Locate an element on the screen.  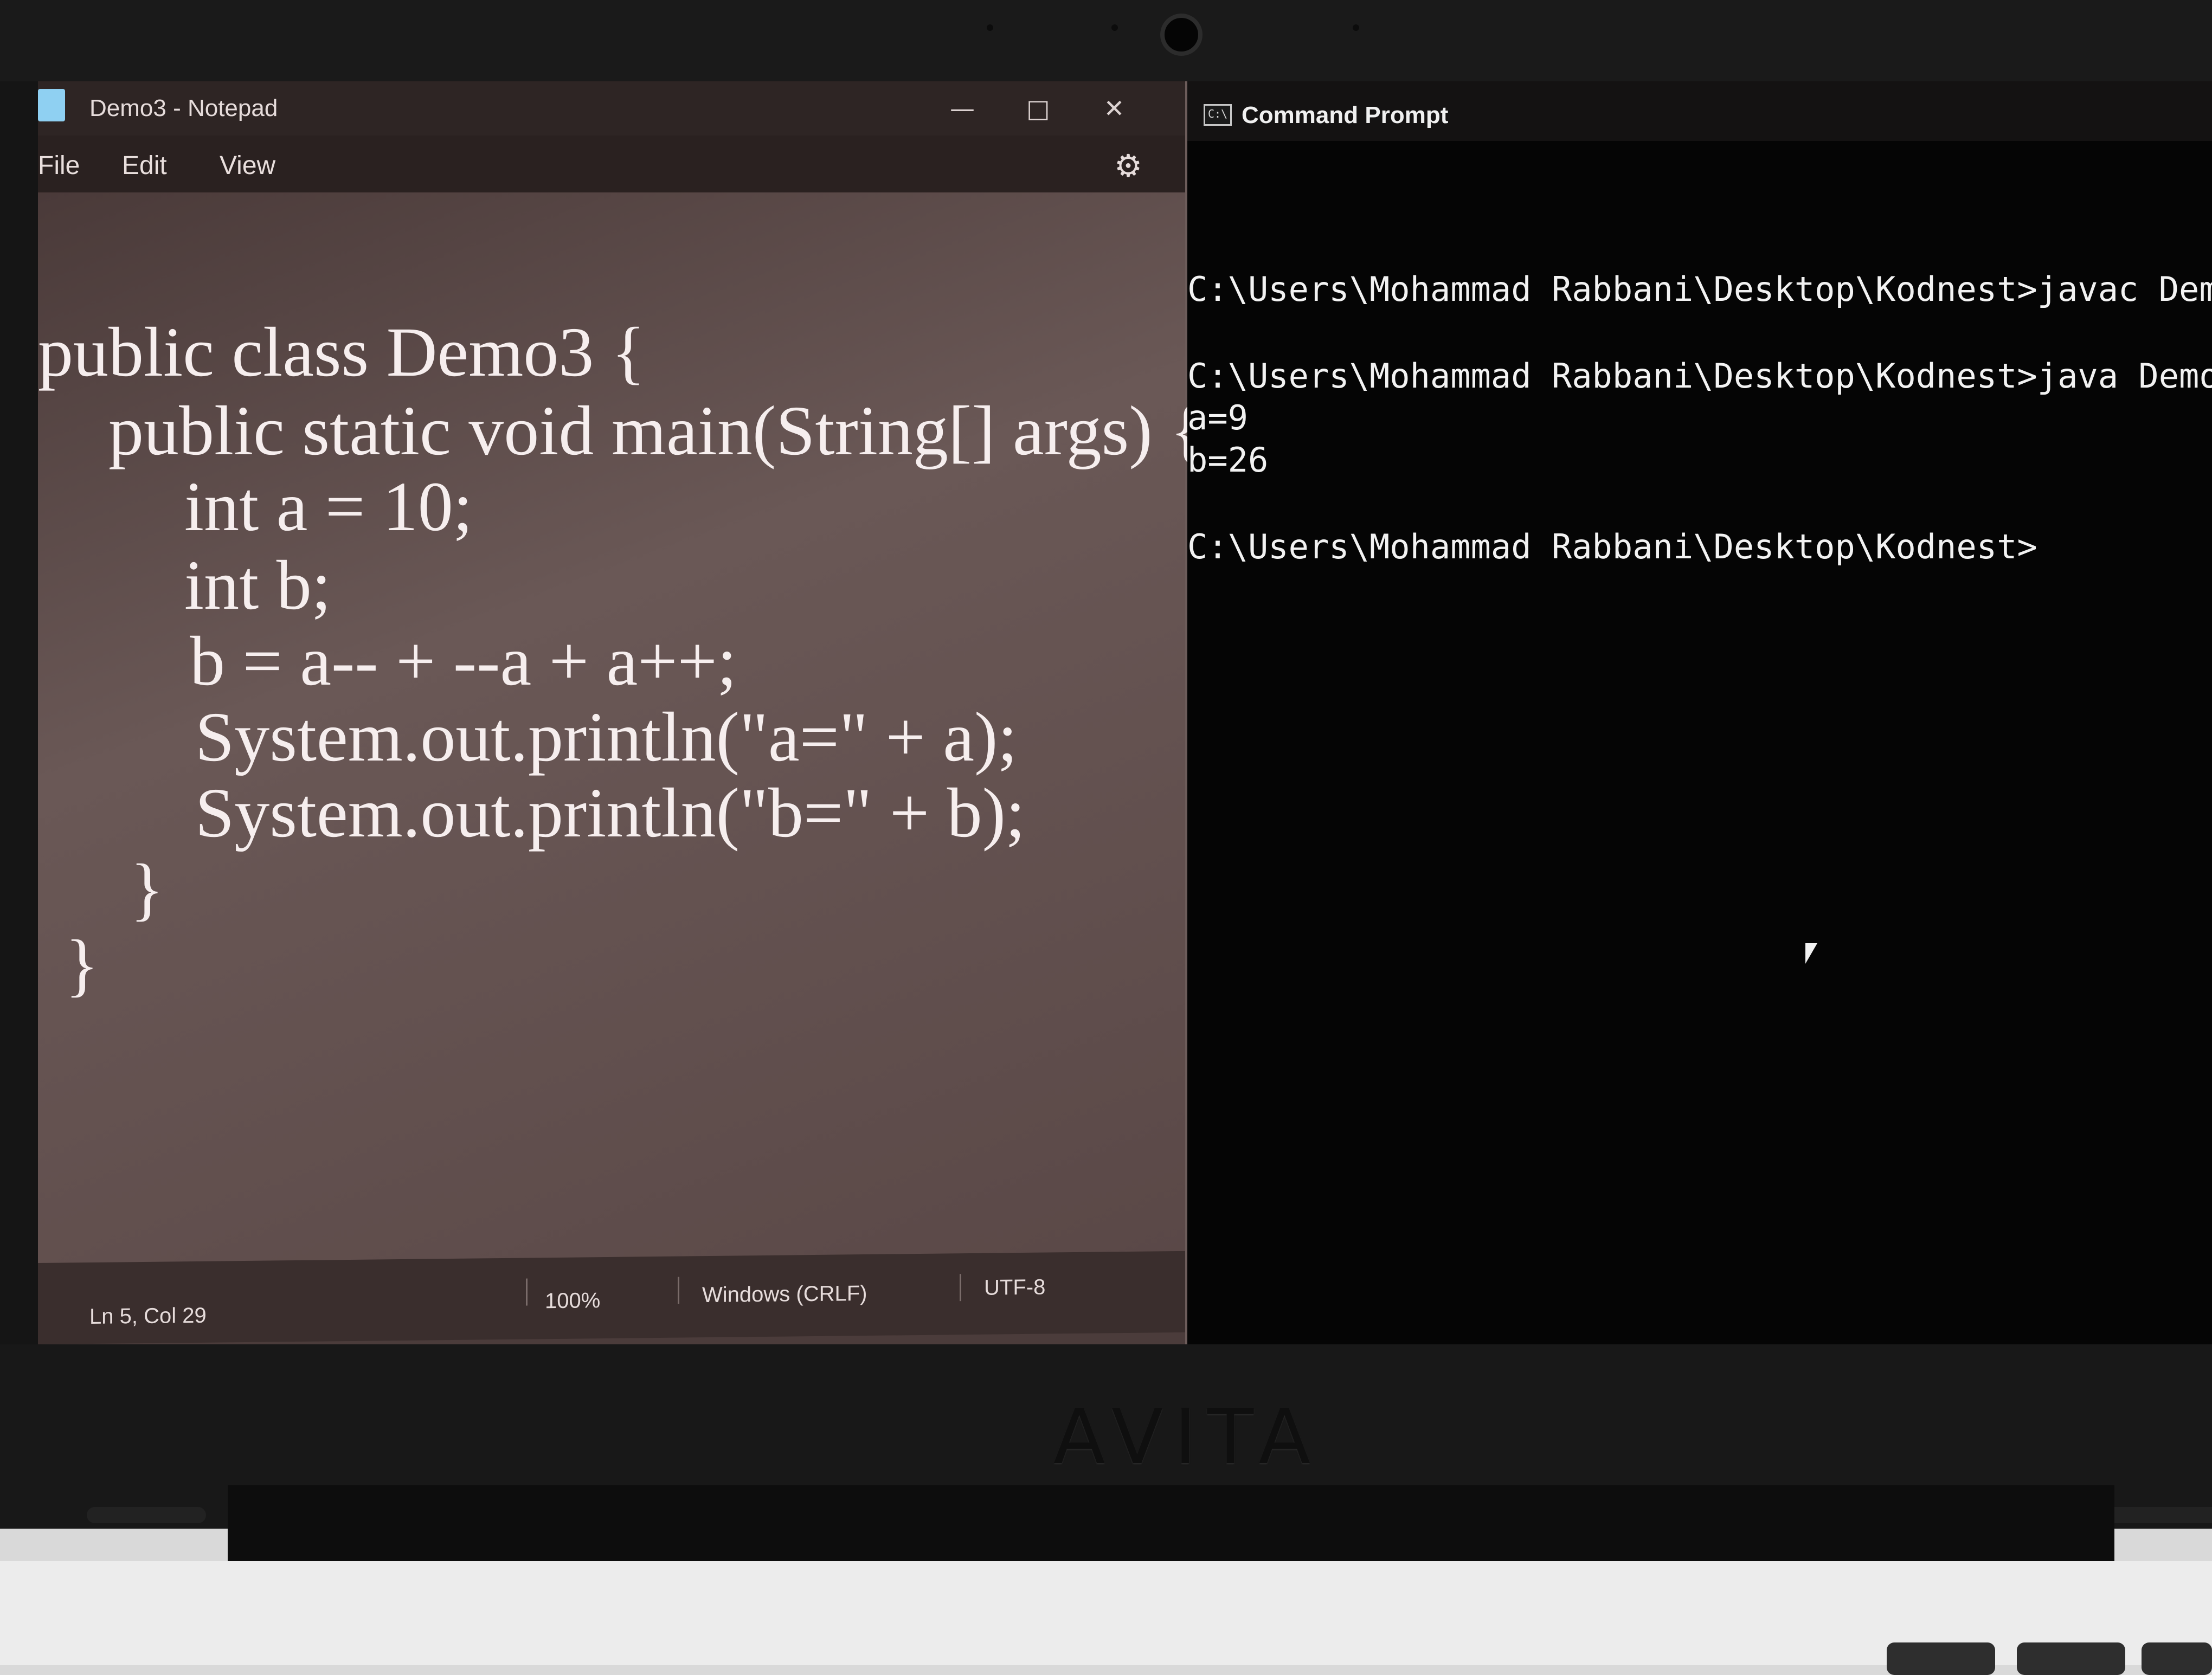
code-line: System.out.println("a=" + a); is located at coordinates (606, 737).